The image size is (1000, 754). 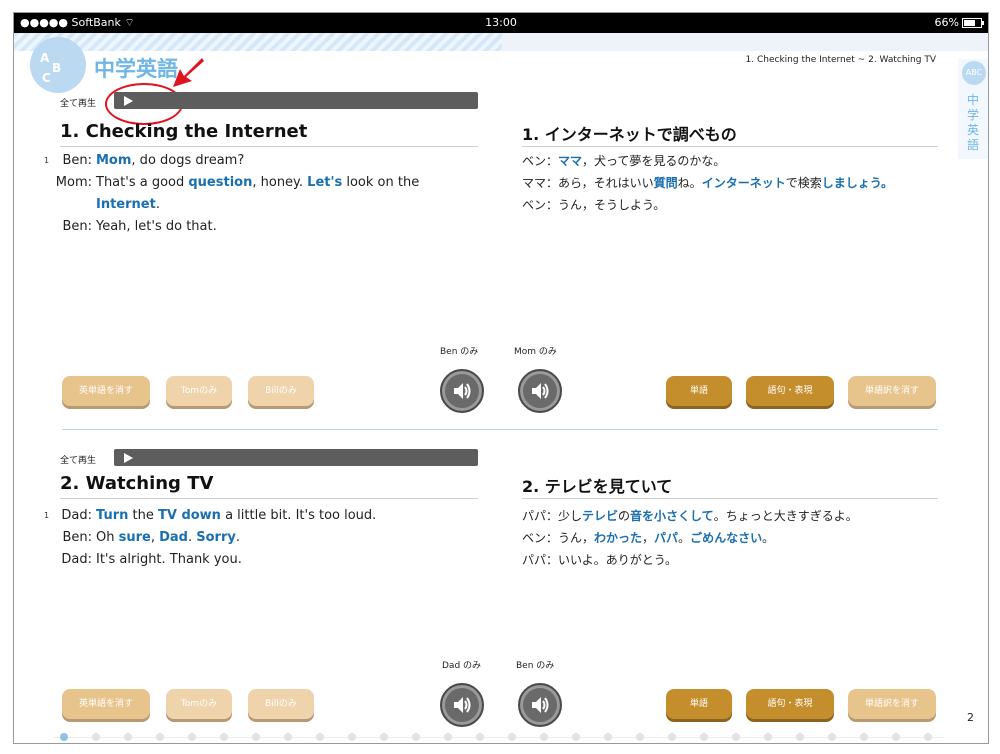 What do you see at coordinates (57, 68) in the screenshot?
I see `logo-letter-b: B` at bounding box center [57, 68].